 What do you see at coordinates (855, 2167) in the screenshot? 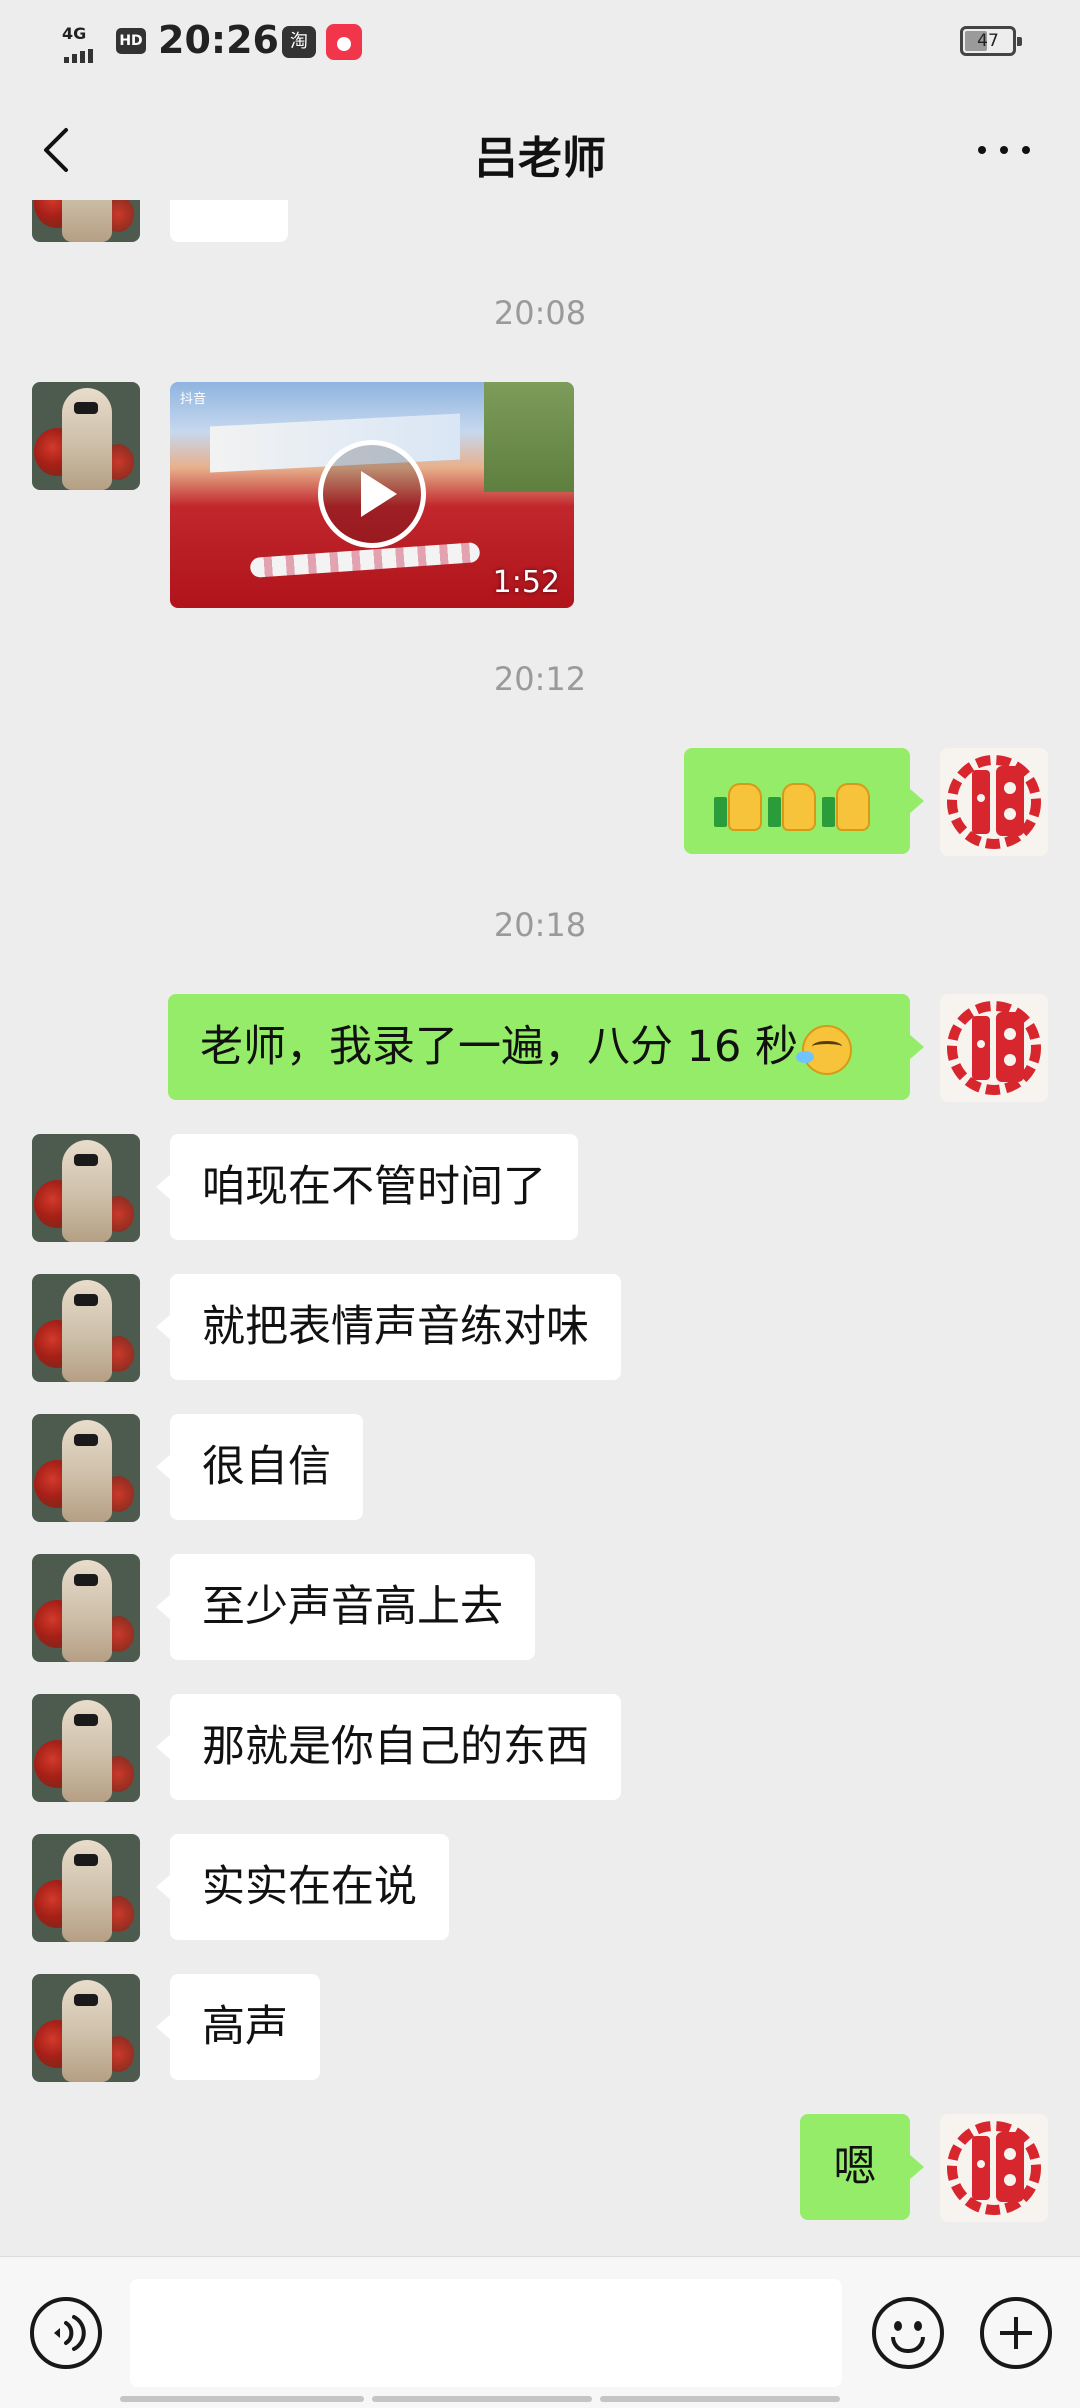
I see `message-text: 嗯` at bounding box center [855, 2167].